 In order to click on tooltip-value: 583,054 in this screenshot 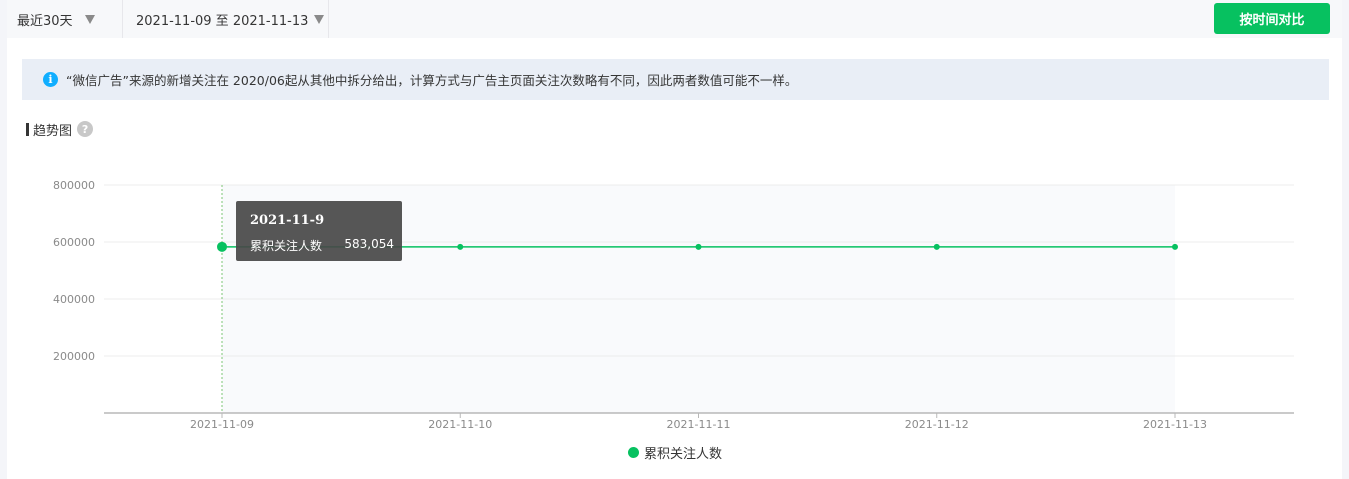, I will do `click(369, 244)`.